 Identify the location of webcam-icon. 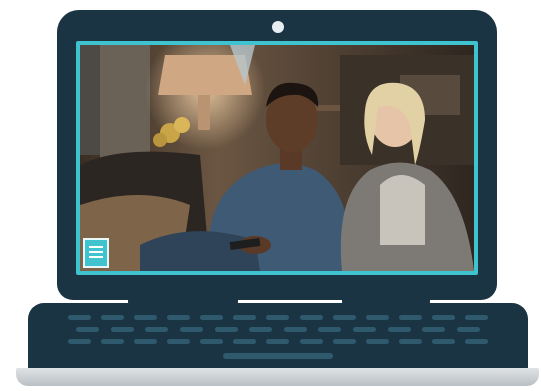
(278, 27).